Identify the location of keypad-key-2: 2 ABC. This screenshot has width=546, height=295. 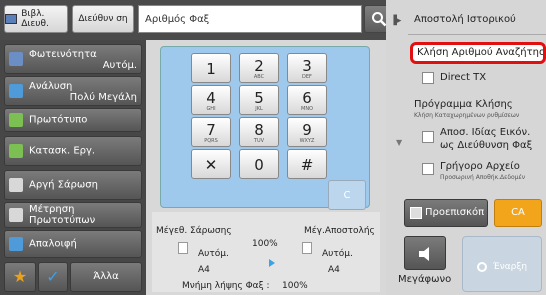
(259, 68).